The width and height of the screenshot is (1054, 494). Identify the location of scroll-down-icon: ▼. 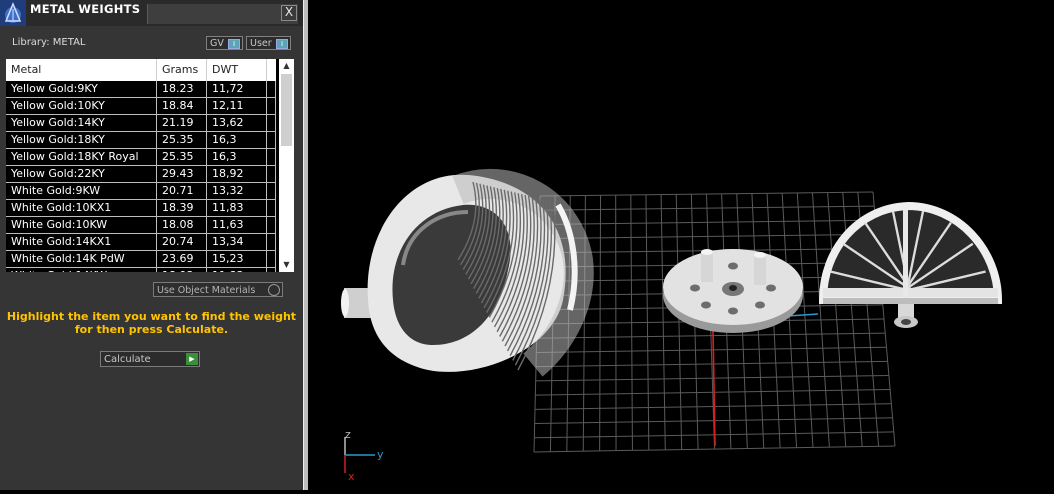
(286, 265).